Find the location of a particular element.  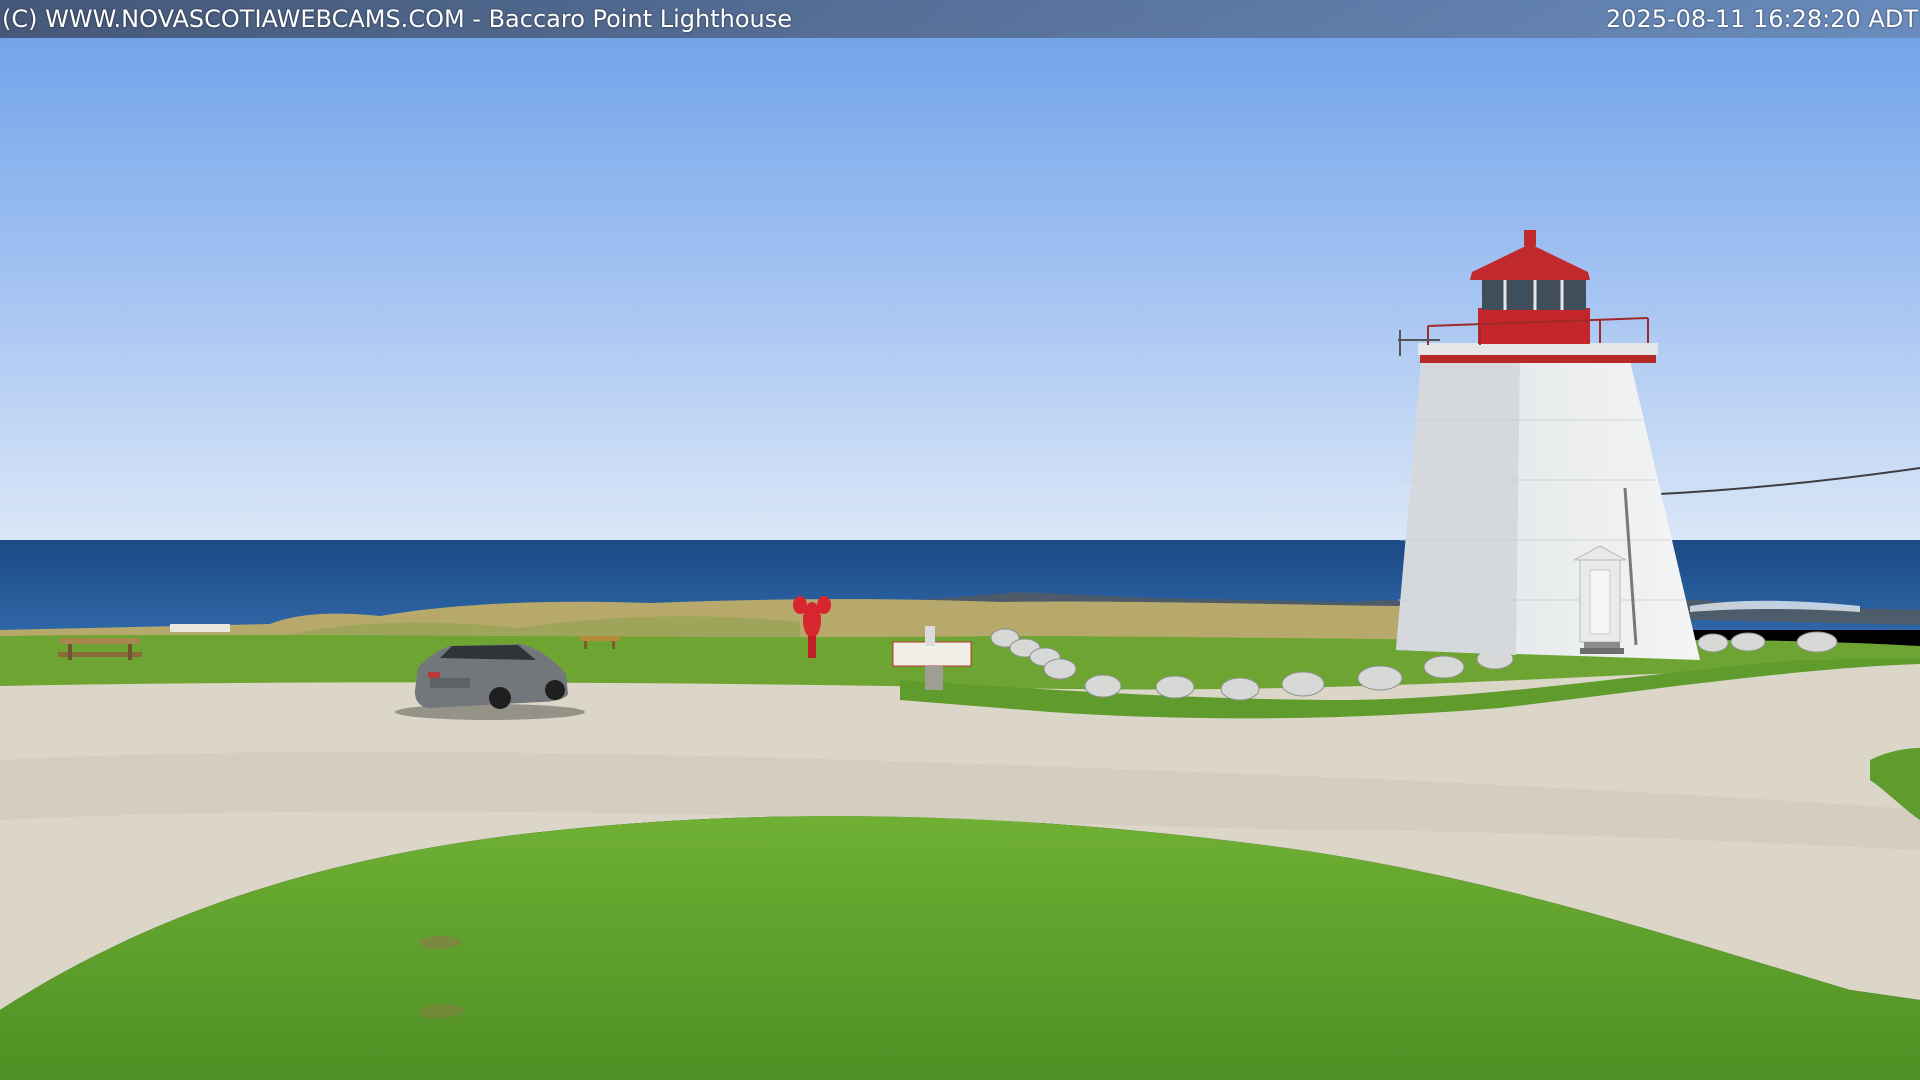

webcam-timestamp: 2025-08-11 16:28:20 ADT is located at coordinates (1761, 19).